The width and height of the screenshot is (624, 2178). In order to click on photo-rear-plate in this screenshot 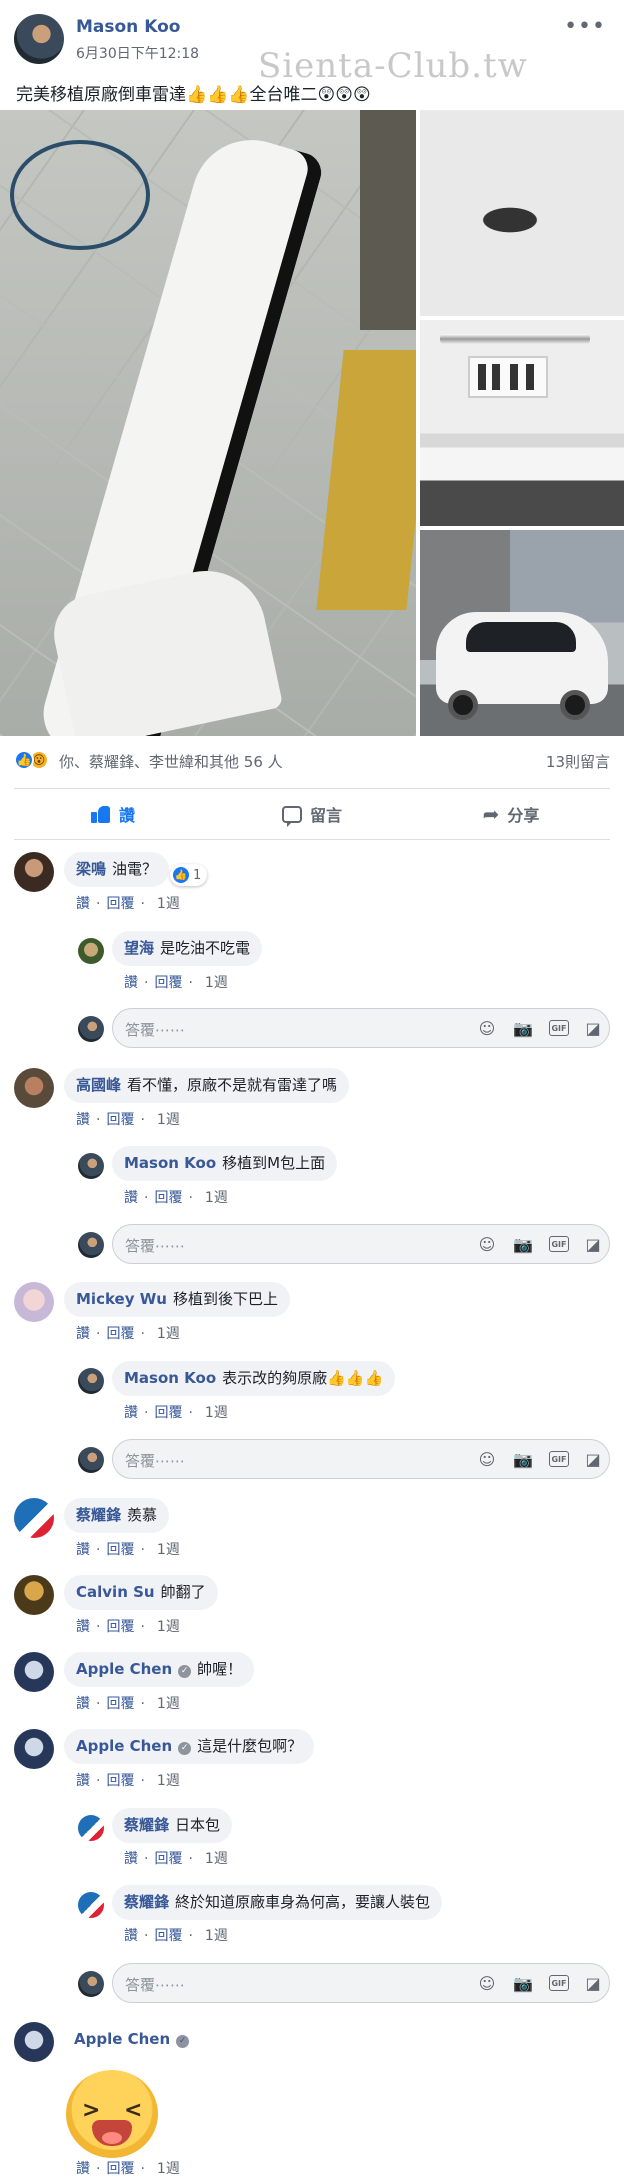, I will do `click(522, 423)`.